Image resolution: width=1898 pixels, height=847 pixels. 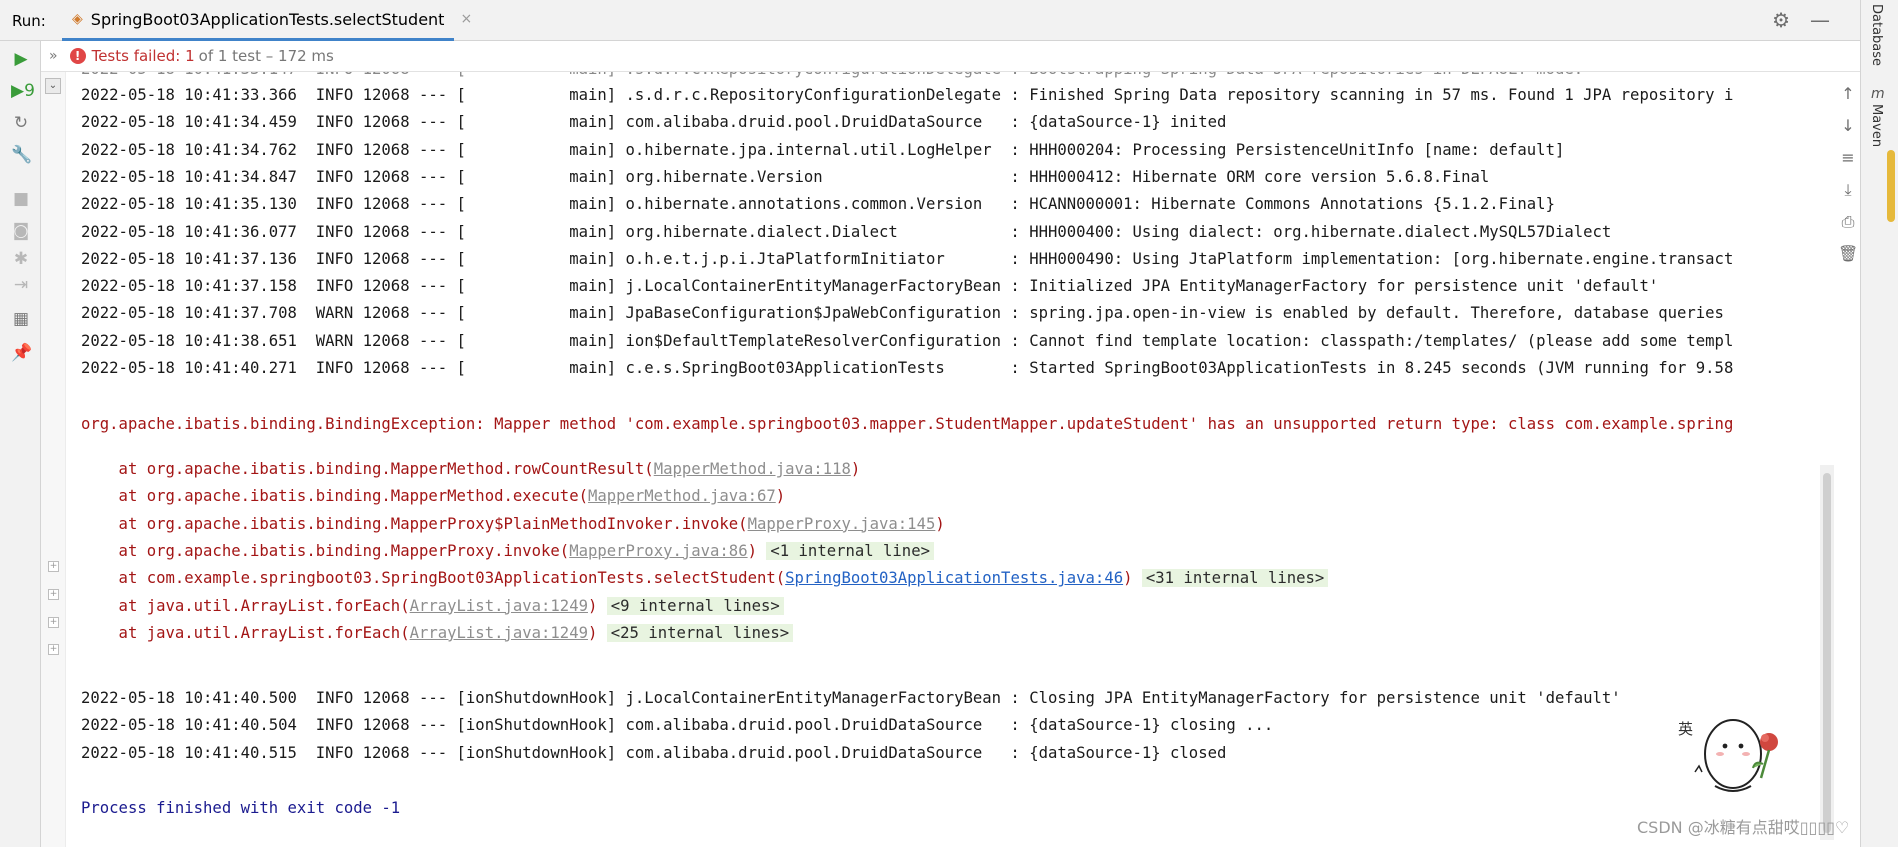 What do you see at coordinates (1743, 827) in the screenshot?
I see `csdn-watermark: CSDN @冰糖有点甜哎▯▯▯▯♡` at bounding box center [1743, 827].